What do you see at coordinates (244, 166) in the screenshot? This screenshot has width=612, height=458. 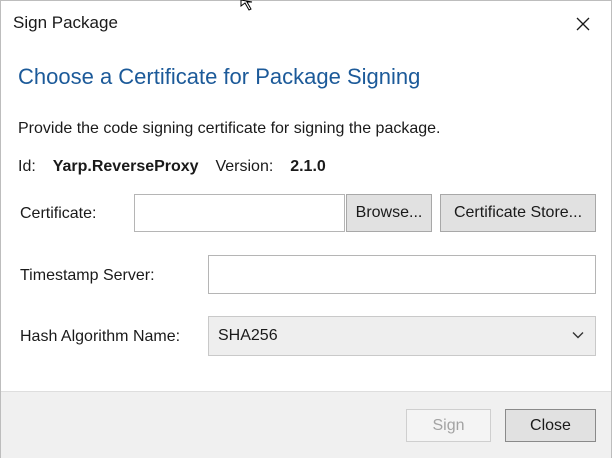 I see `version-label: Version:` at bounding box center [244, 166].